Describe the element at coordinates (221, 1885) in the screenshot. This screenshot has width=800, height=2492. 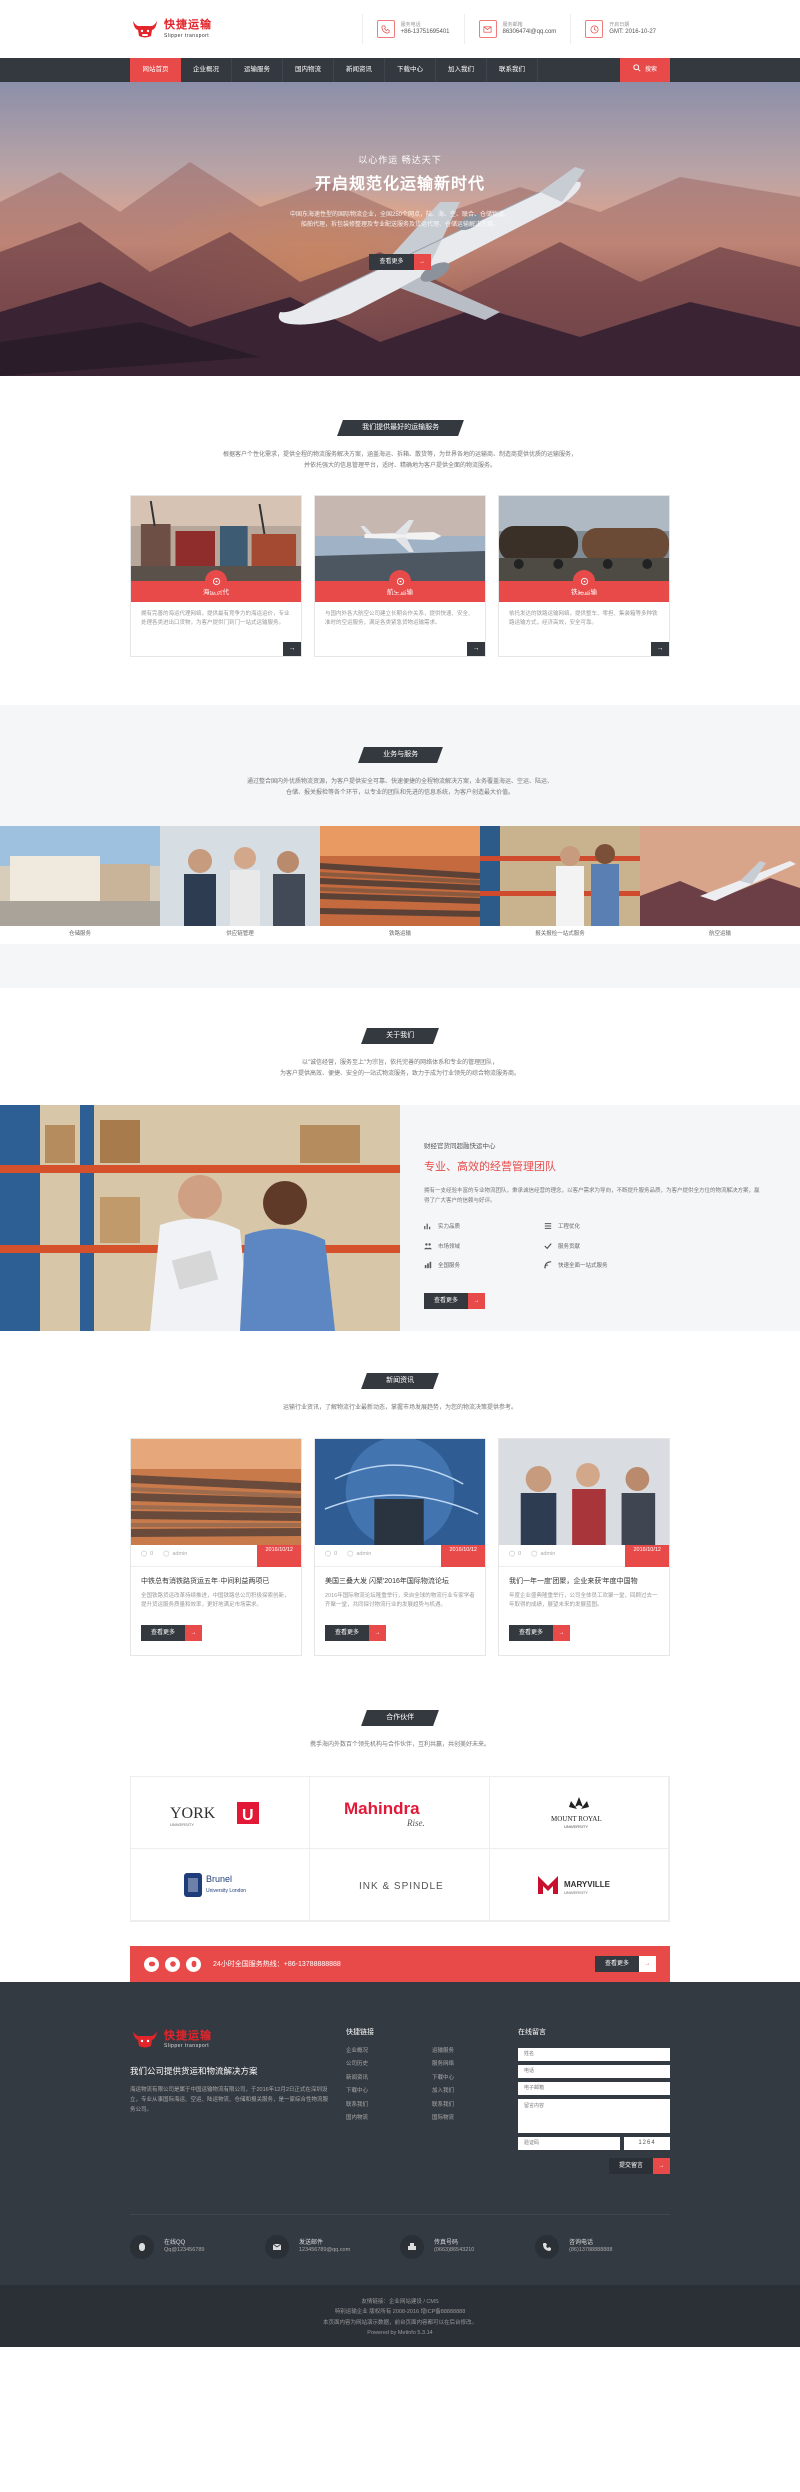
I see `partner-logo-brunel: Brunel University London` at that location.